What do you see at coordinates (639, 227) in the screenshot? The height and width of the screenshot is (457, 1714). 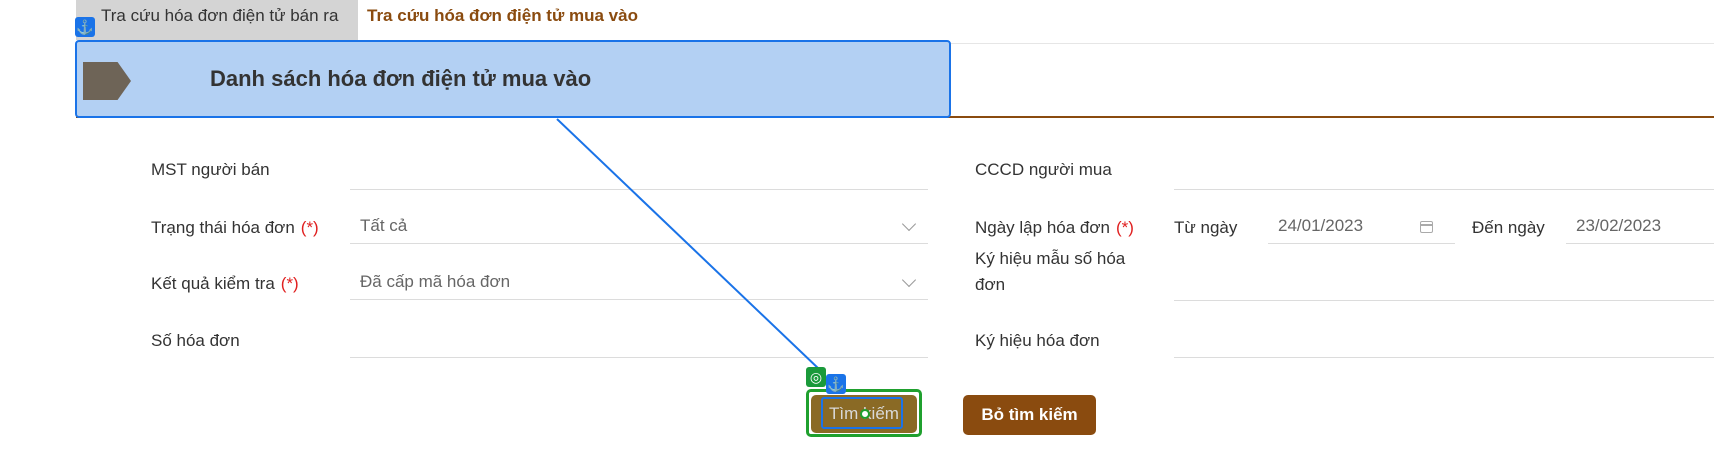 I see `trang-thai-select: Tất cả` at bounding box center [639, 227].